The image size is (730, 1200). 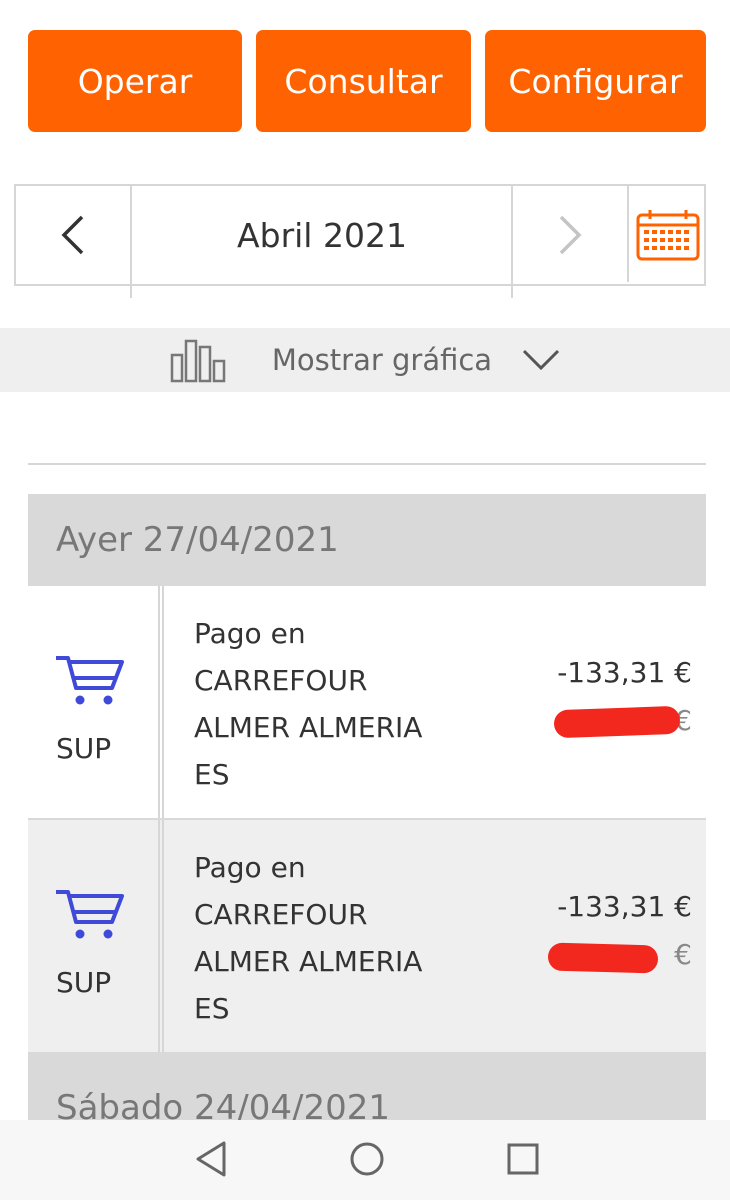 I want to click on bar-chart-icon, so click(x=198, y=361).